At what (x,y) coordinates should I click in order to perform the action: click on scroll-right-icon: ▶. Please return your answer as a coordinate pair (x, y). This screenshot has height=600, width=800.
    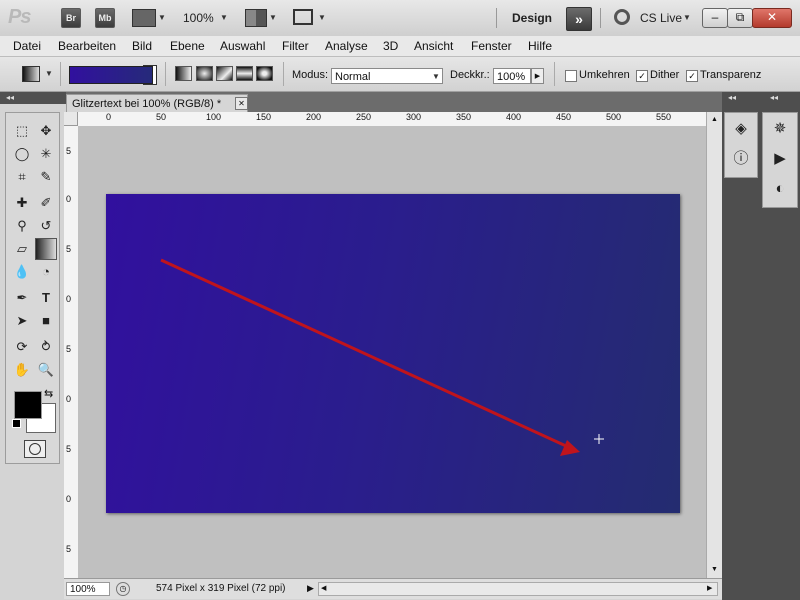
    Looking at the image, I should click on (709, 588).